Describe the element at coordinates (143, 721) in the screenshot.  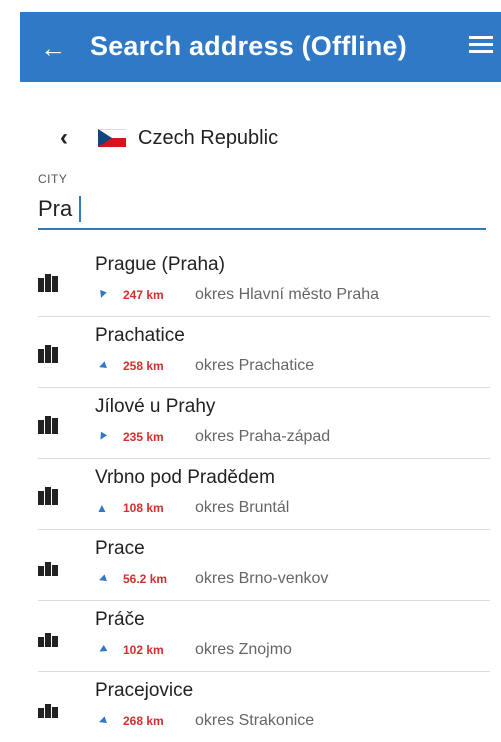
I see `result-distance: 268 km` at that location.